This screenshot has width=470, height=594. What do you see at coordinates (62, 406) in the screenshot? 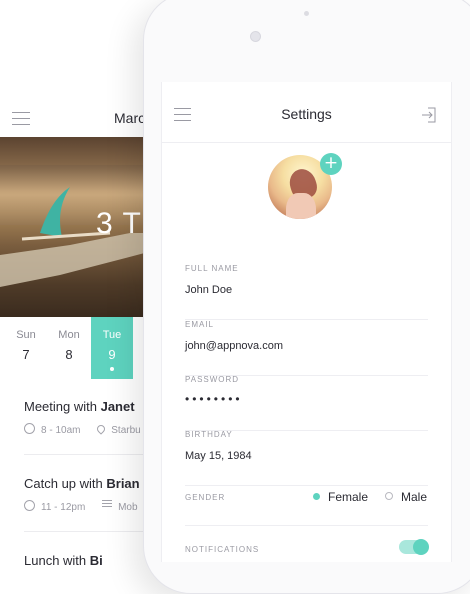
I see `event-title: Meeting with` at bounding box center [62, 406].